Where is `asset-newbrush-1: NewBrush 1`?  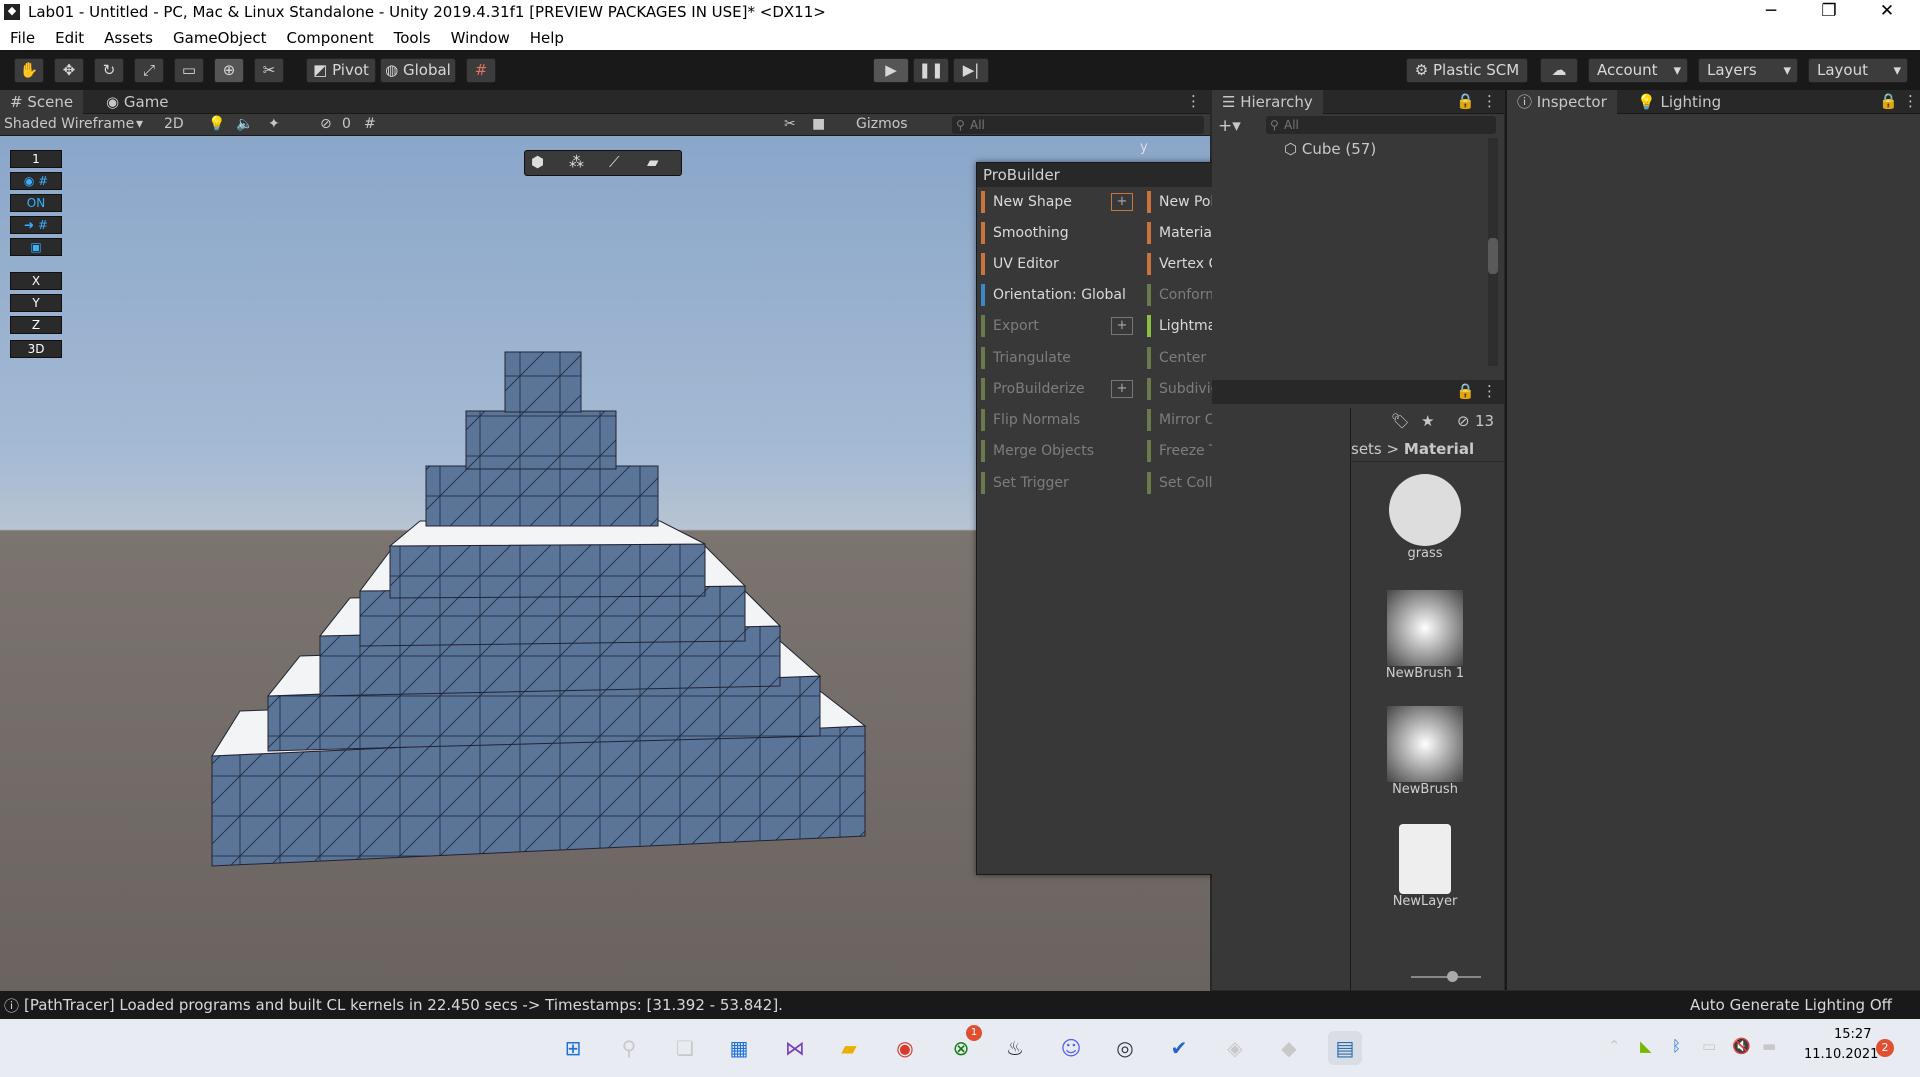
asset-newbrush-1: NewBrush 1 is located at coordinates (1425, 635).